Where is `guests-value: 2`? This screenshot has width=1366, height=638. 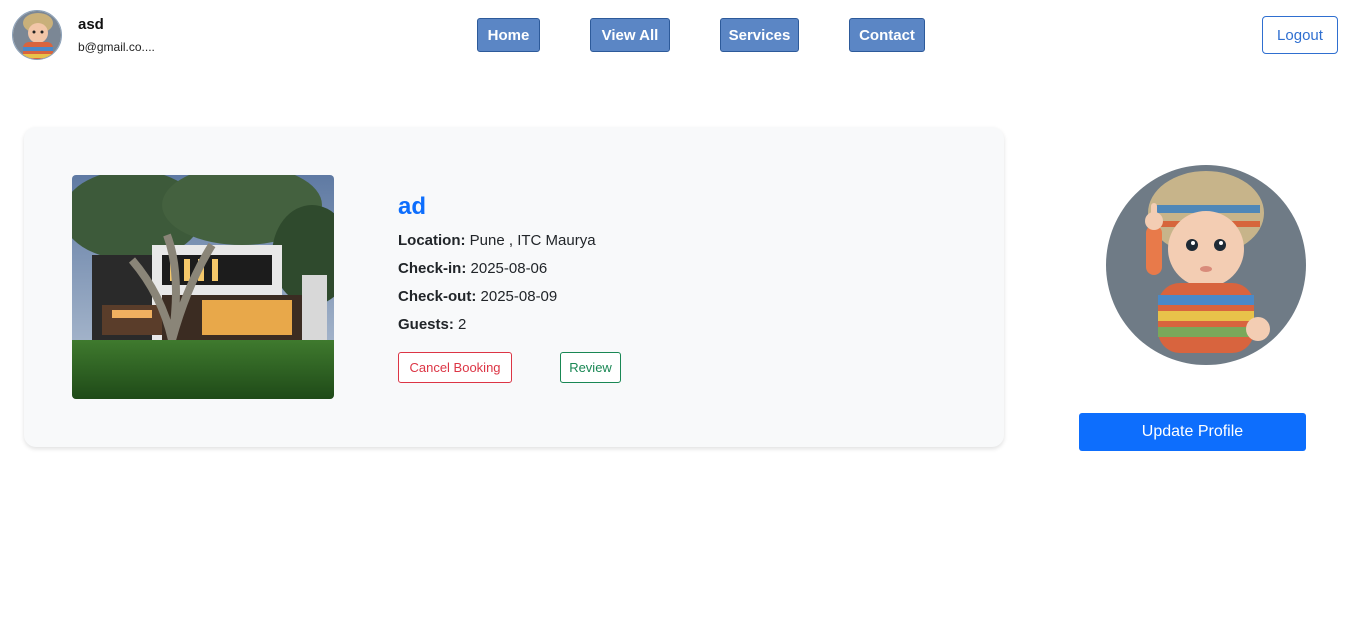
guests-value: 2 is located at coordinates (462, 324).